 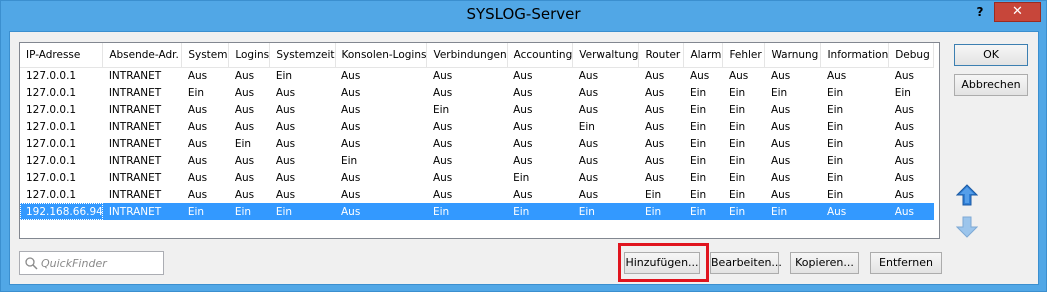 I want to click on column-header: Warnung, so click(x=793, y=55).